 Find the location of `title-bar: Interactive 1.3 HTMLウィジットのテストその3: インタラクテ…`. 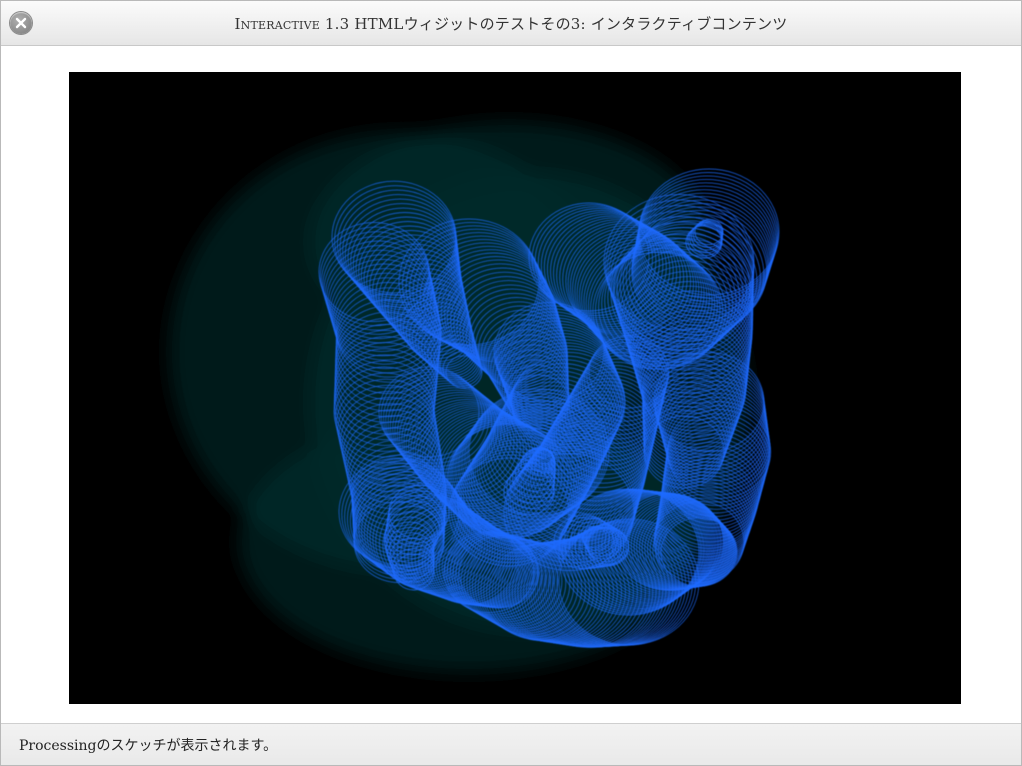

title-bar: Interactive 1.3 HTMLウィジットのテストその3: インタラクテ… is located at coordinates (511, 23).